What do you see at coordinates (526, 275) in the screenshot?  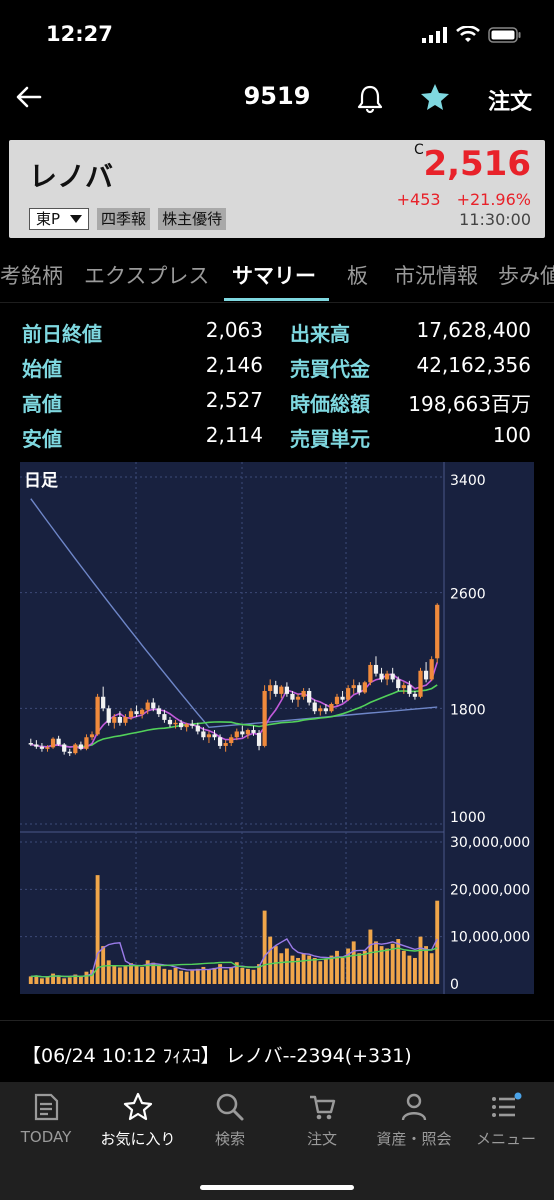 I see `tab-tick: 歩み値` at bounding box center [526, 275].